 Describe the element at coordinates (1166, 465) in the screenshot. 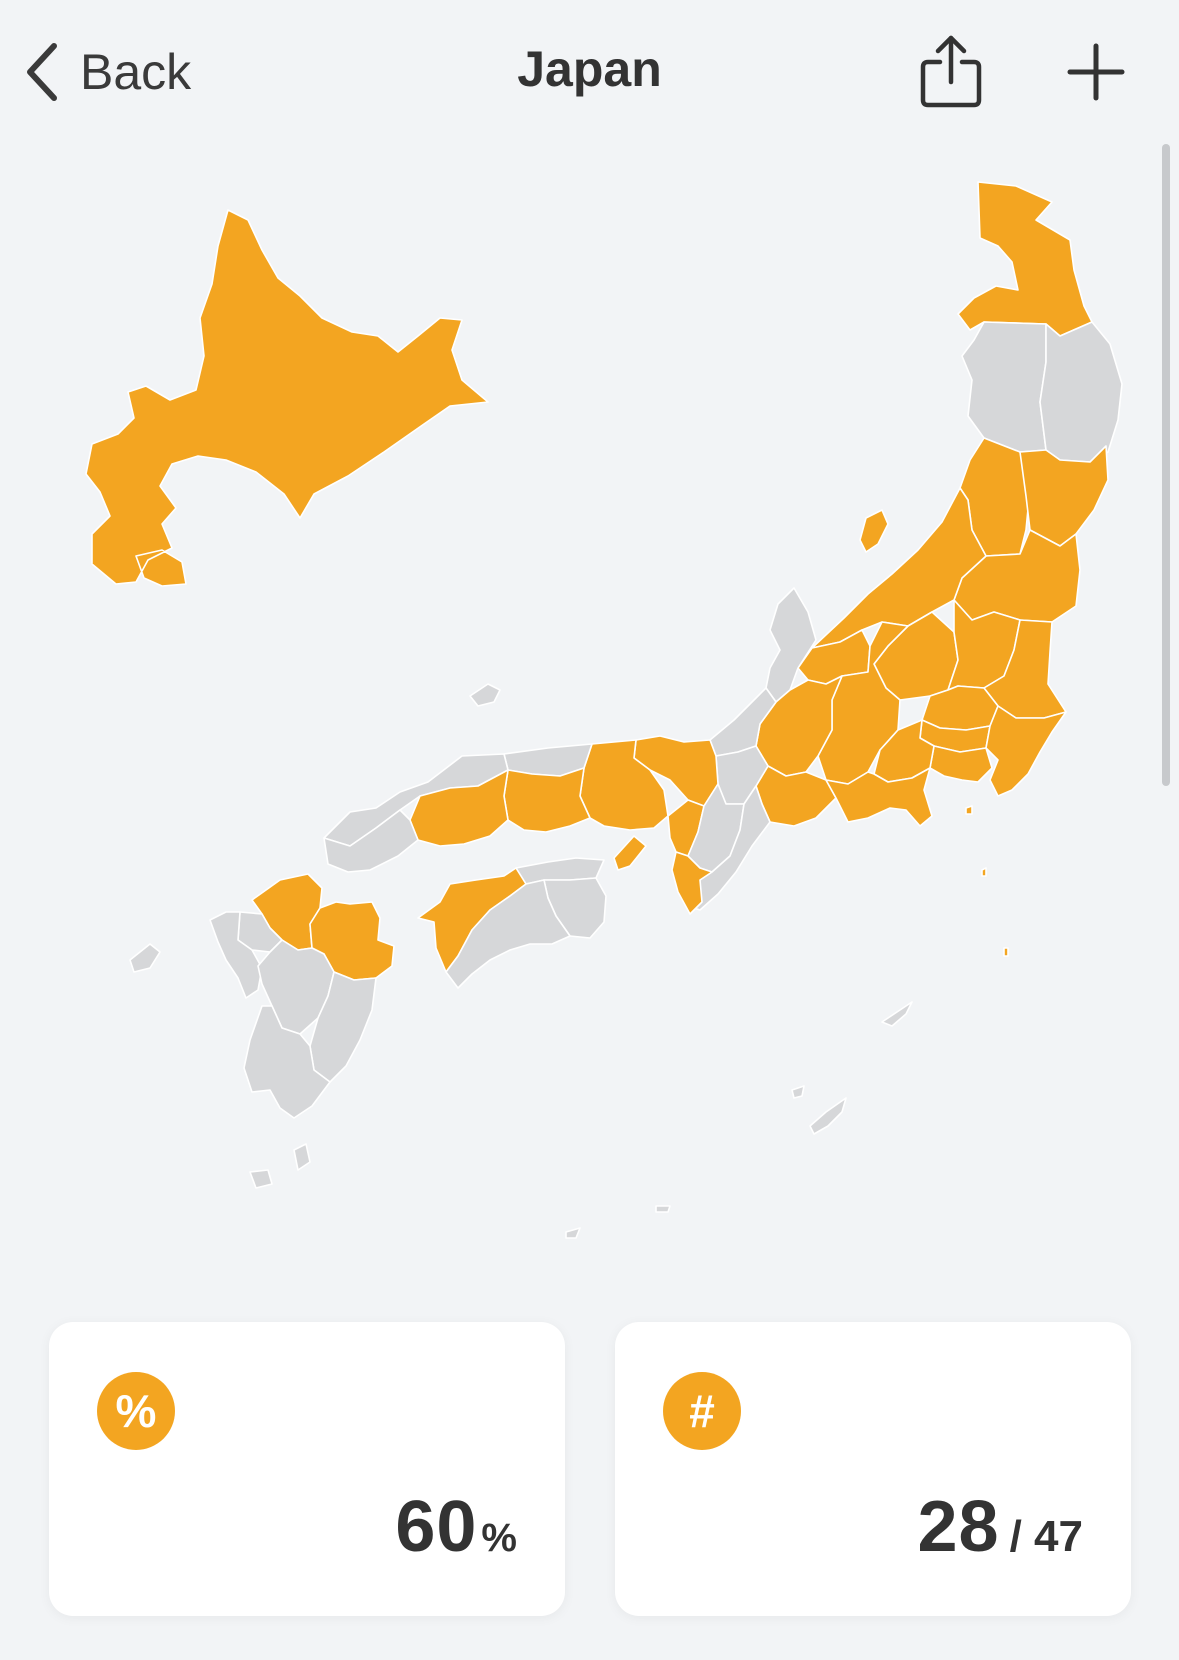

I see `map-scrollbar` at that location.